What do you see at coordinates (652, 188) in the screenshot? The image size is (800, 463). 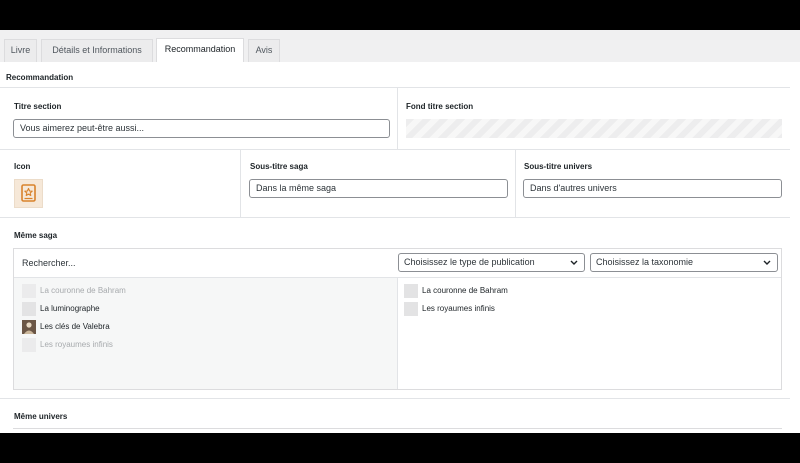 I see `sous-titre-univers-input: Dans d'autres univers` at bounding box center [652, 188].